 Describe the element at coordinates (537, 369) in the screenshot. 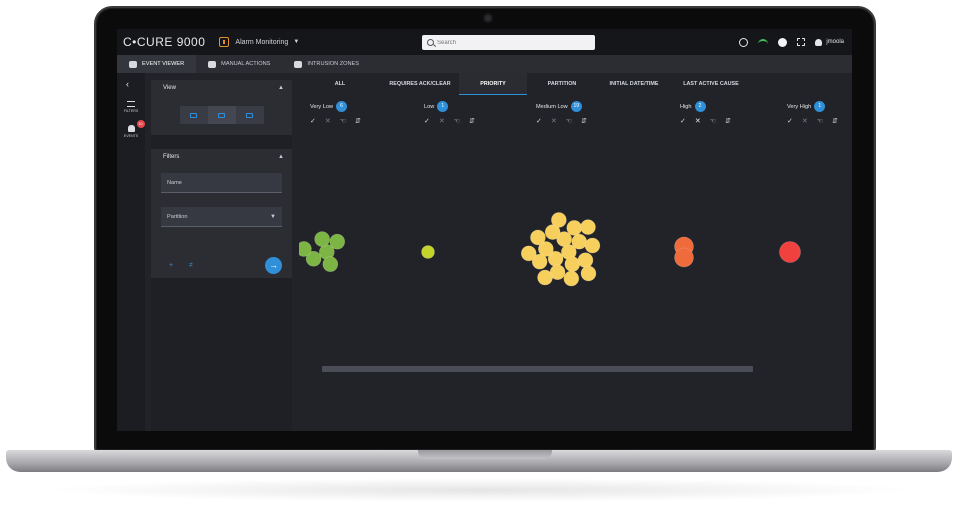

I see `horizontal-scrollbar` at that location.